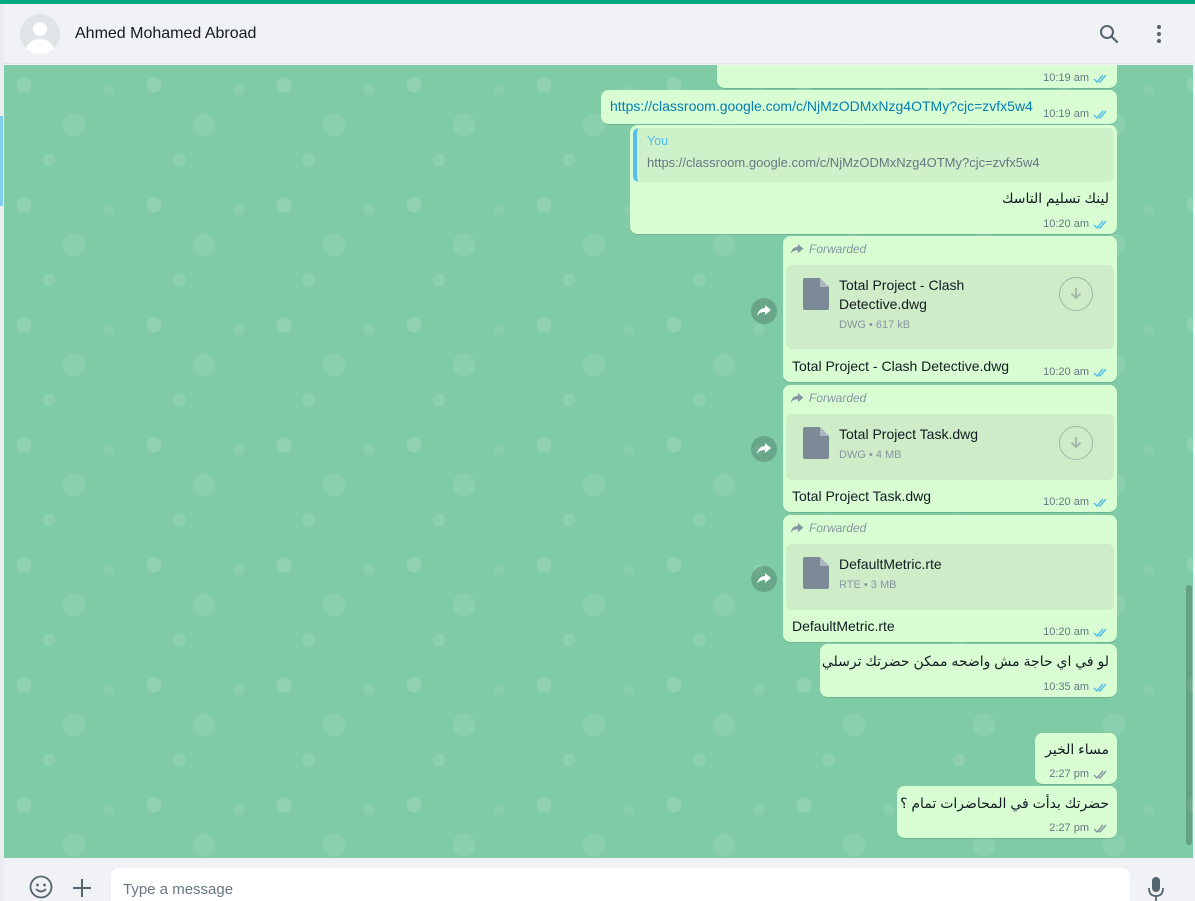 The width and height of the screenshot is (1195, 901). Describe the element at coordinates (868, 585) in the screenshot. I see `document-info: RTE • 3 MB` at that location.